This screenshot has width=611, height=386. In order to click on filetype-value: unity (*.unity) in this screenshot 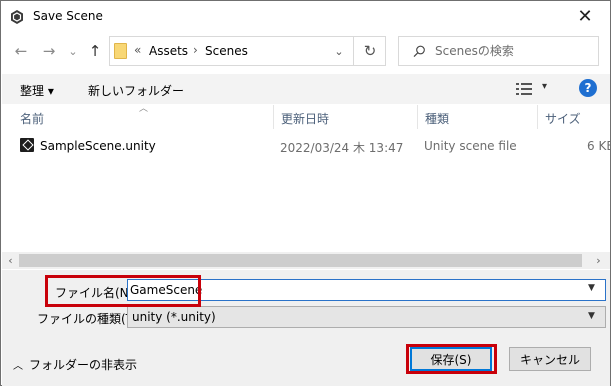, I will do `click(174, 317)`.